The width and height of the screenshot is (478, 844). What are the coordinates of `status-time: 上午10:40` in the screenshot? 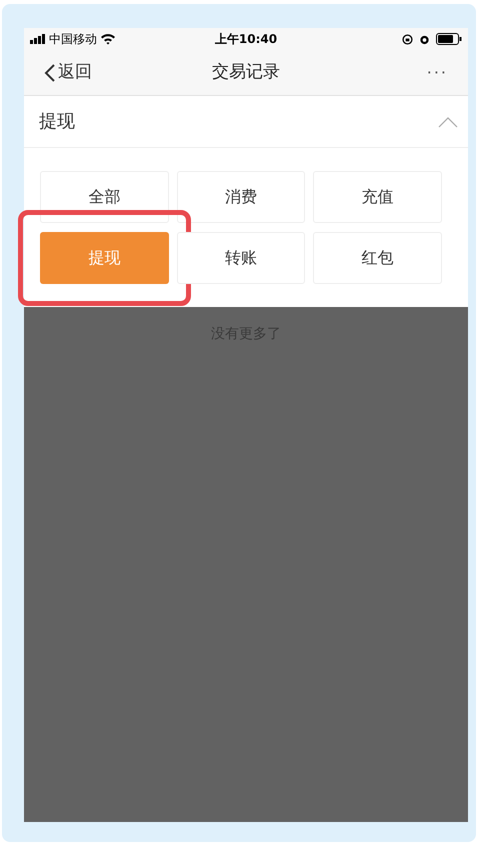 It's located at (246, 39).